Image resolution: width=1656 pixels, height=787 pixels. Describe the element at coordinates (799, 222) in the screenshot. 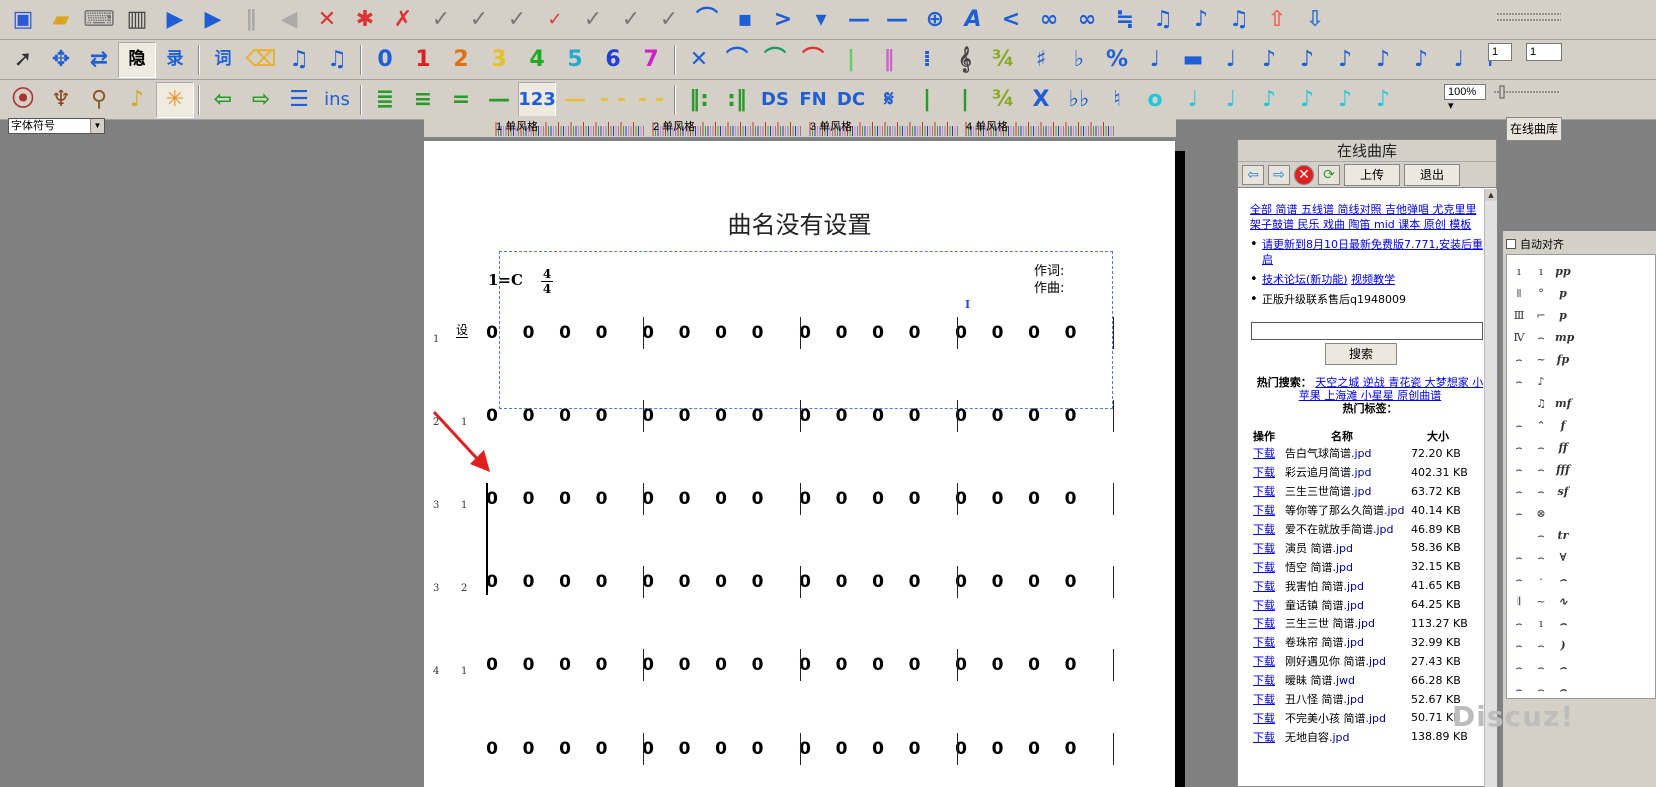

I see `score-title: 曲名没有设置` at that location.